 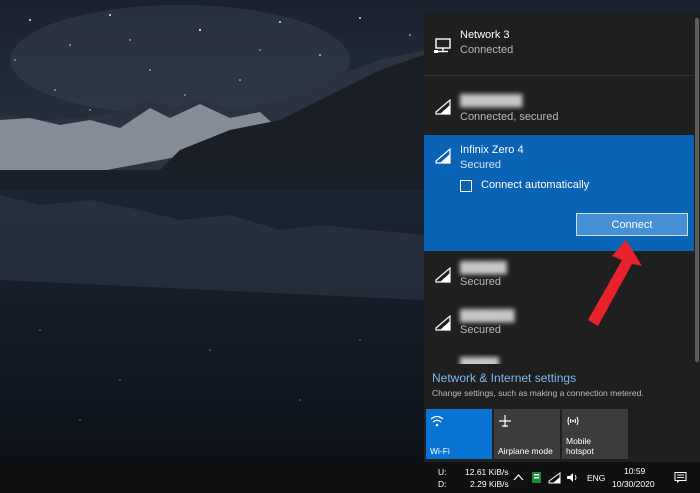 I want to click on mobile-hotspot-tile: Mobile hotspot, so click(x=595, y=434).